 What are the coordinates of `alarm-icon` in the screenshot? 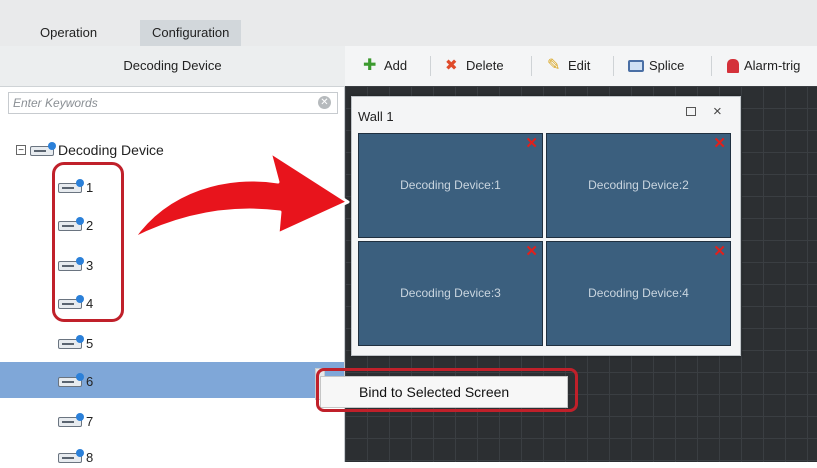 It's located at (733, 66).